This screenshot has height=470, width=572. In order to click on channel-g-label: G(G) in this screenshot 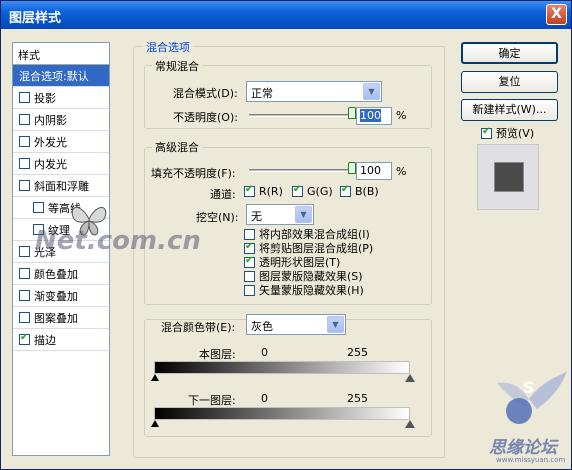, I will do `click(320, 191)`.